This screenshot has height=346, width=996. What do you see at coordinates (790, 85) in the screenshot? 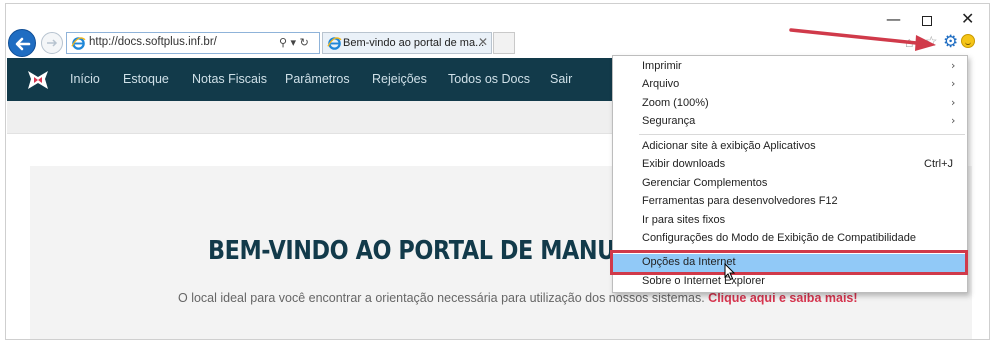
I see `menu-item-arquivo: Arquivo ›` at bounding box center [790, 85].